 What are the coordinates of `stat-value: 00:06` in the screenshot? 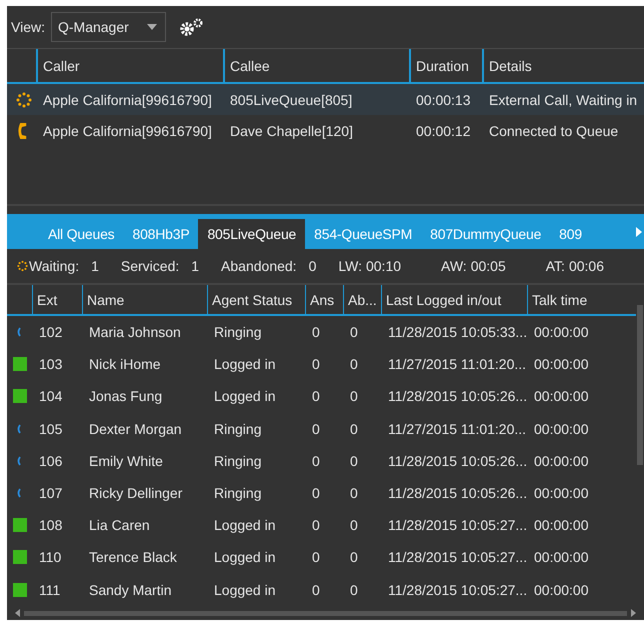 It's located at (586, 266).